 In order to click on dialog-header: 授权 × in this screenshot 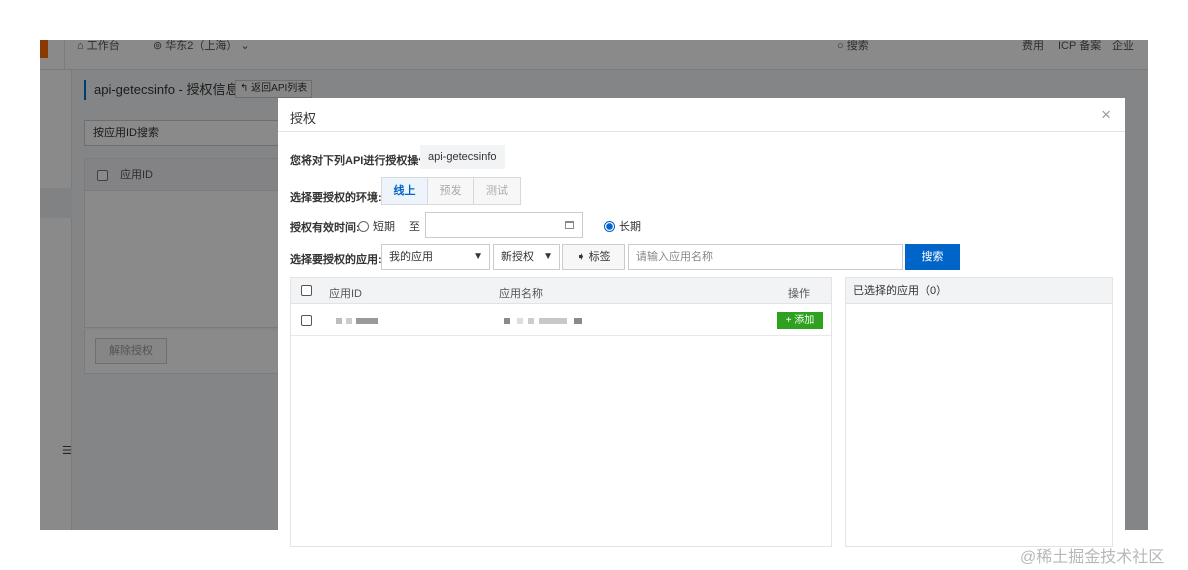, I will do `click(701, 115)`.